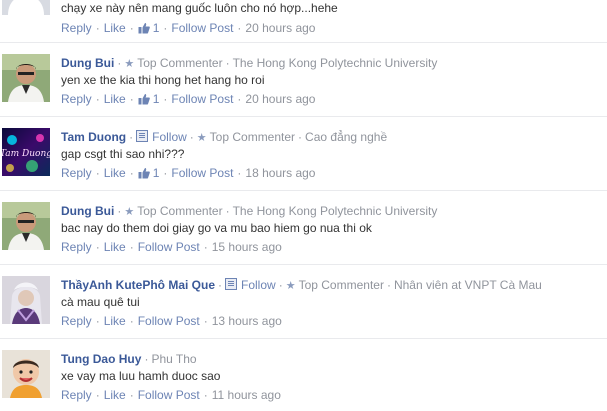  I want to click on comment-text: yen xe the kia thi hong het hang ho roi, so click(163, 80).